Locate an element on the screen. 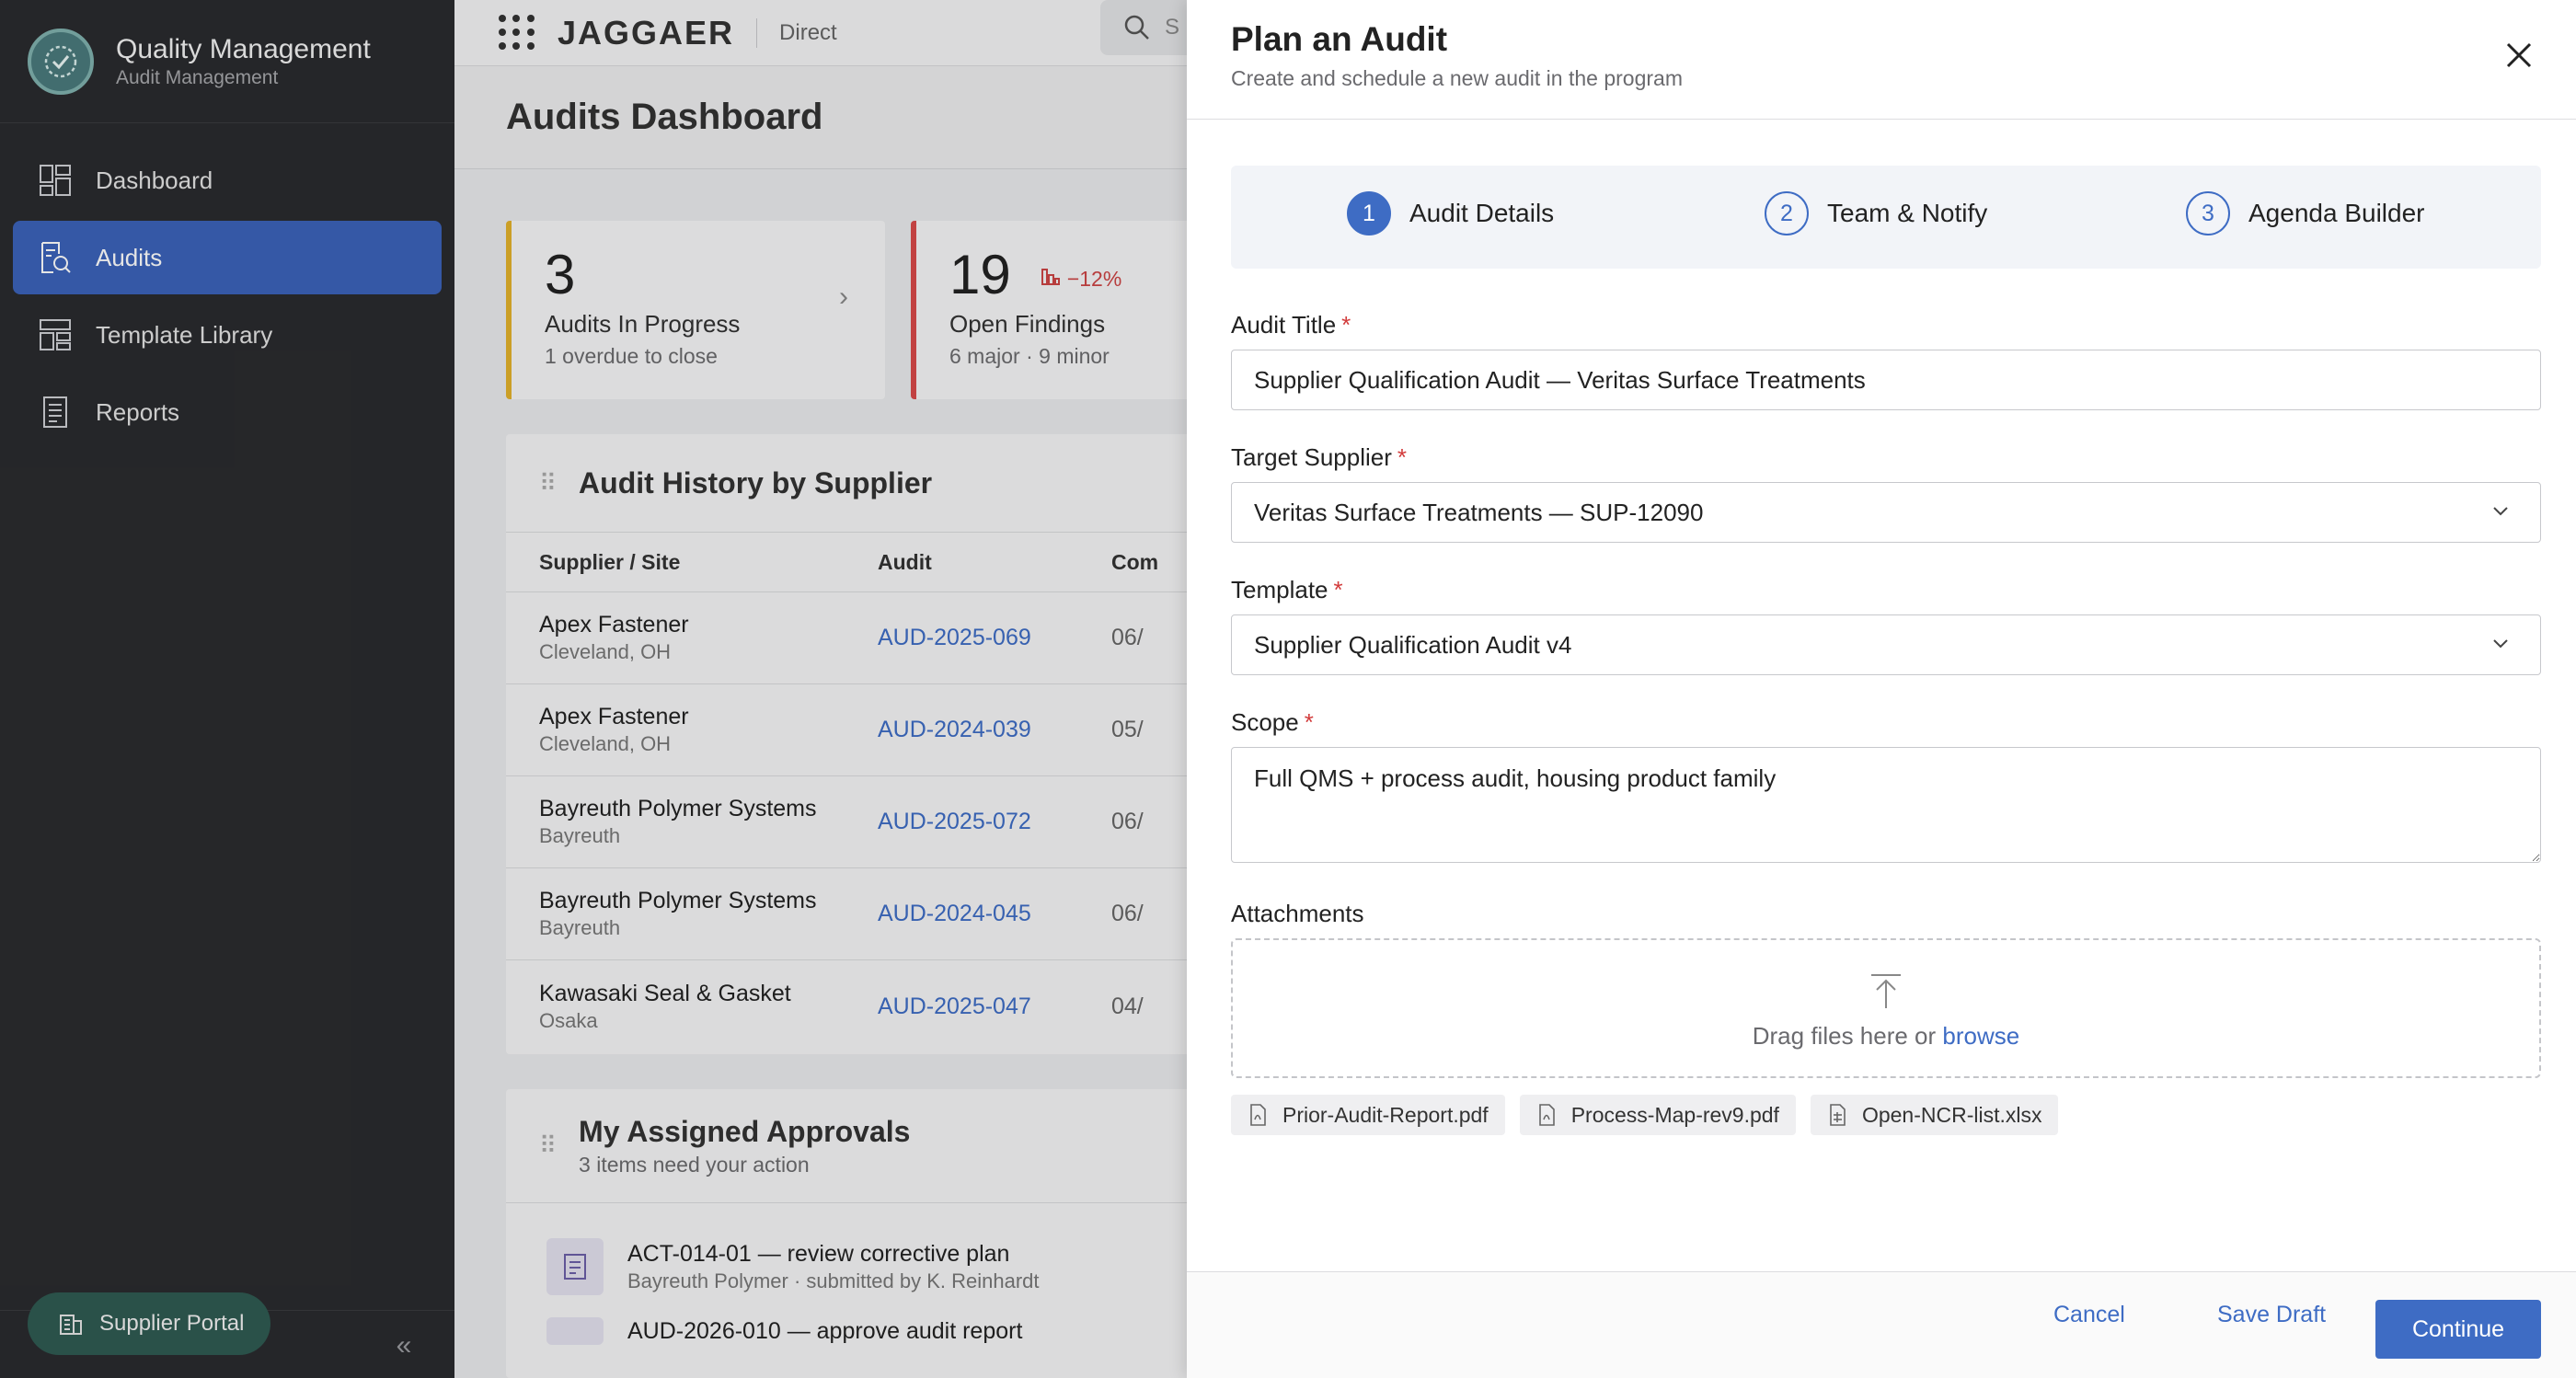 This screenshot has width=2576, height=1378. target-supplier-value: Veritas Surface Treatments — SUP-12090 is located at coordinates (1479, 512).